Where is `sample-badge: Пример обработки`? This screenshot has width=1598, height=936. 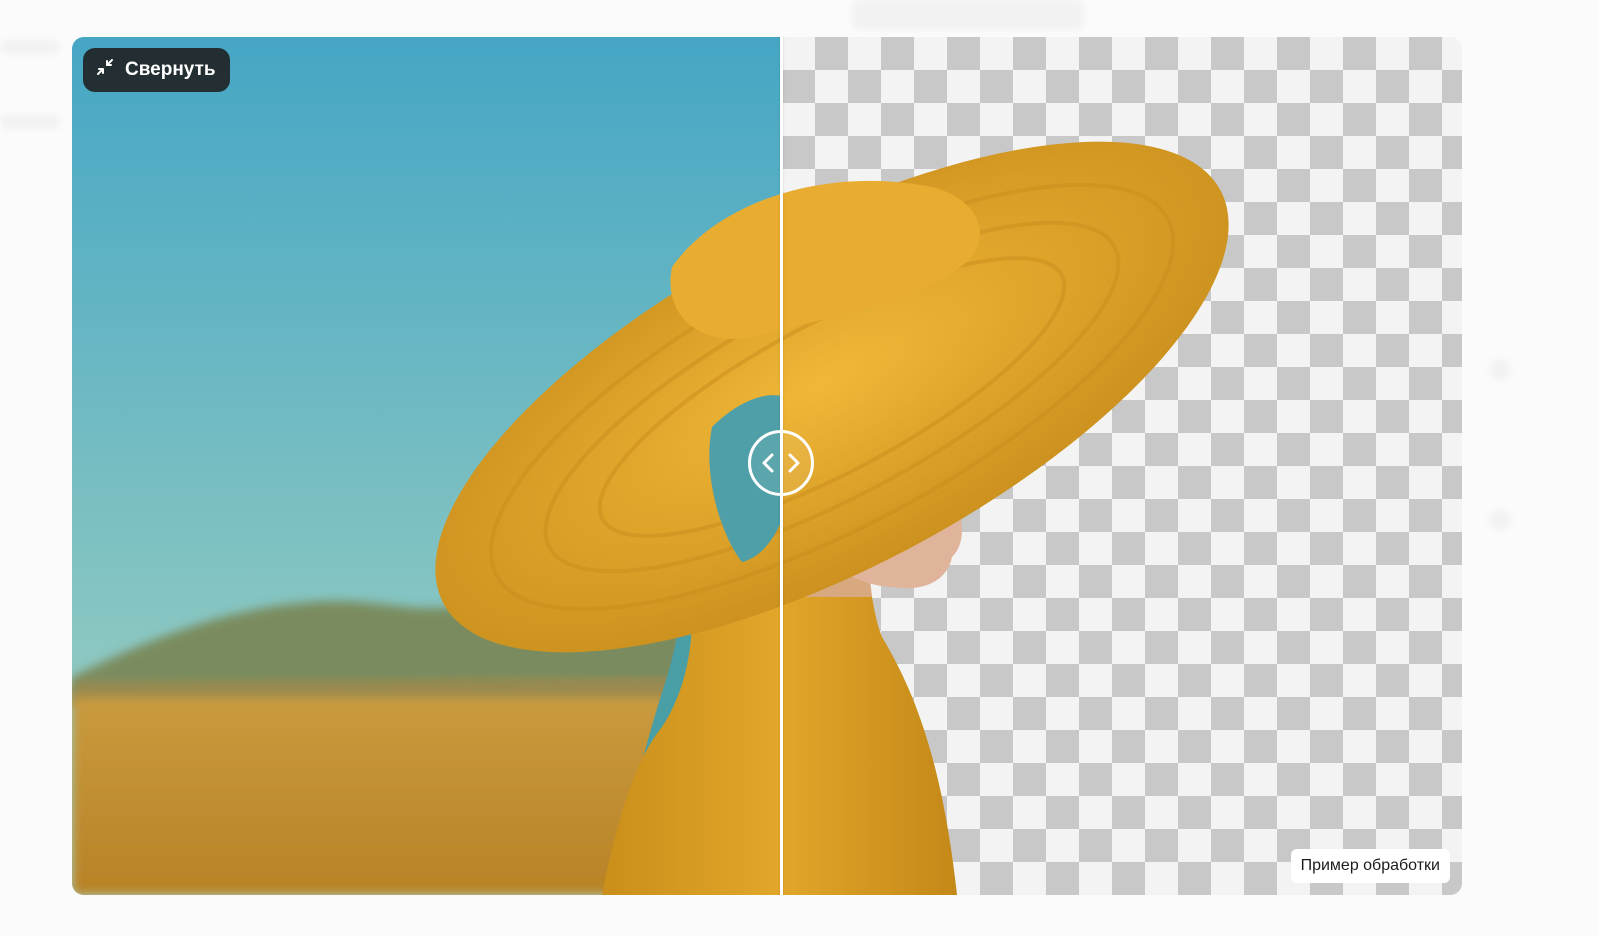
sample-badge: Пример обработки is located at coordinates (1370, 866).